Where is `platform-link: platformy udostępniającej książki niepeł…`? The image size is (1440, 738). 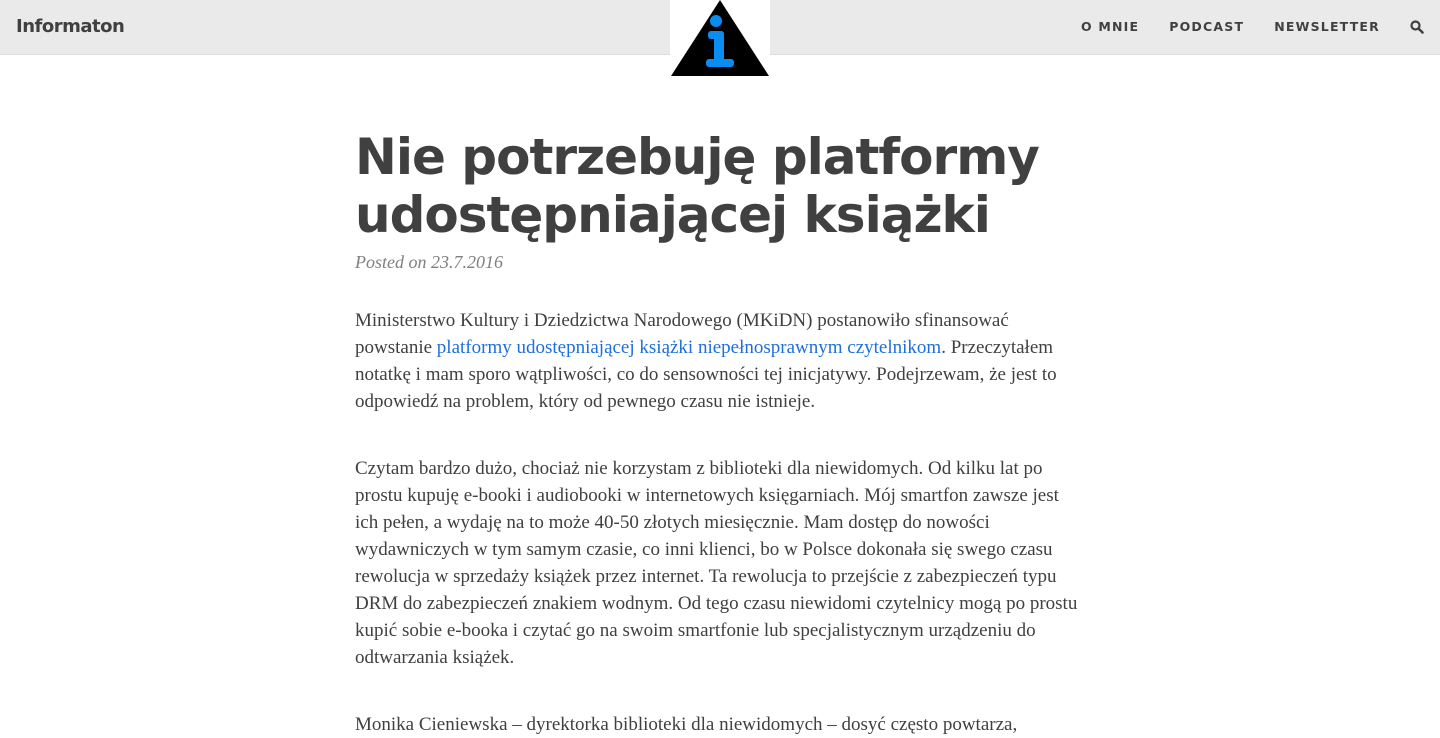
platform-link: platformy udostępniającej książki niepeł… is located at coordinates (689, 347).